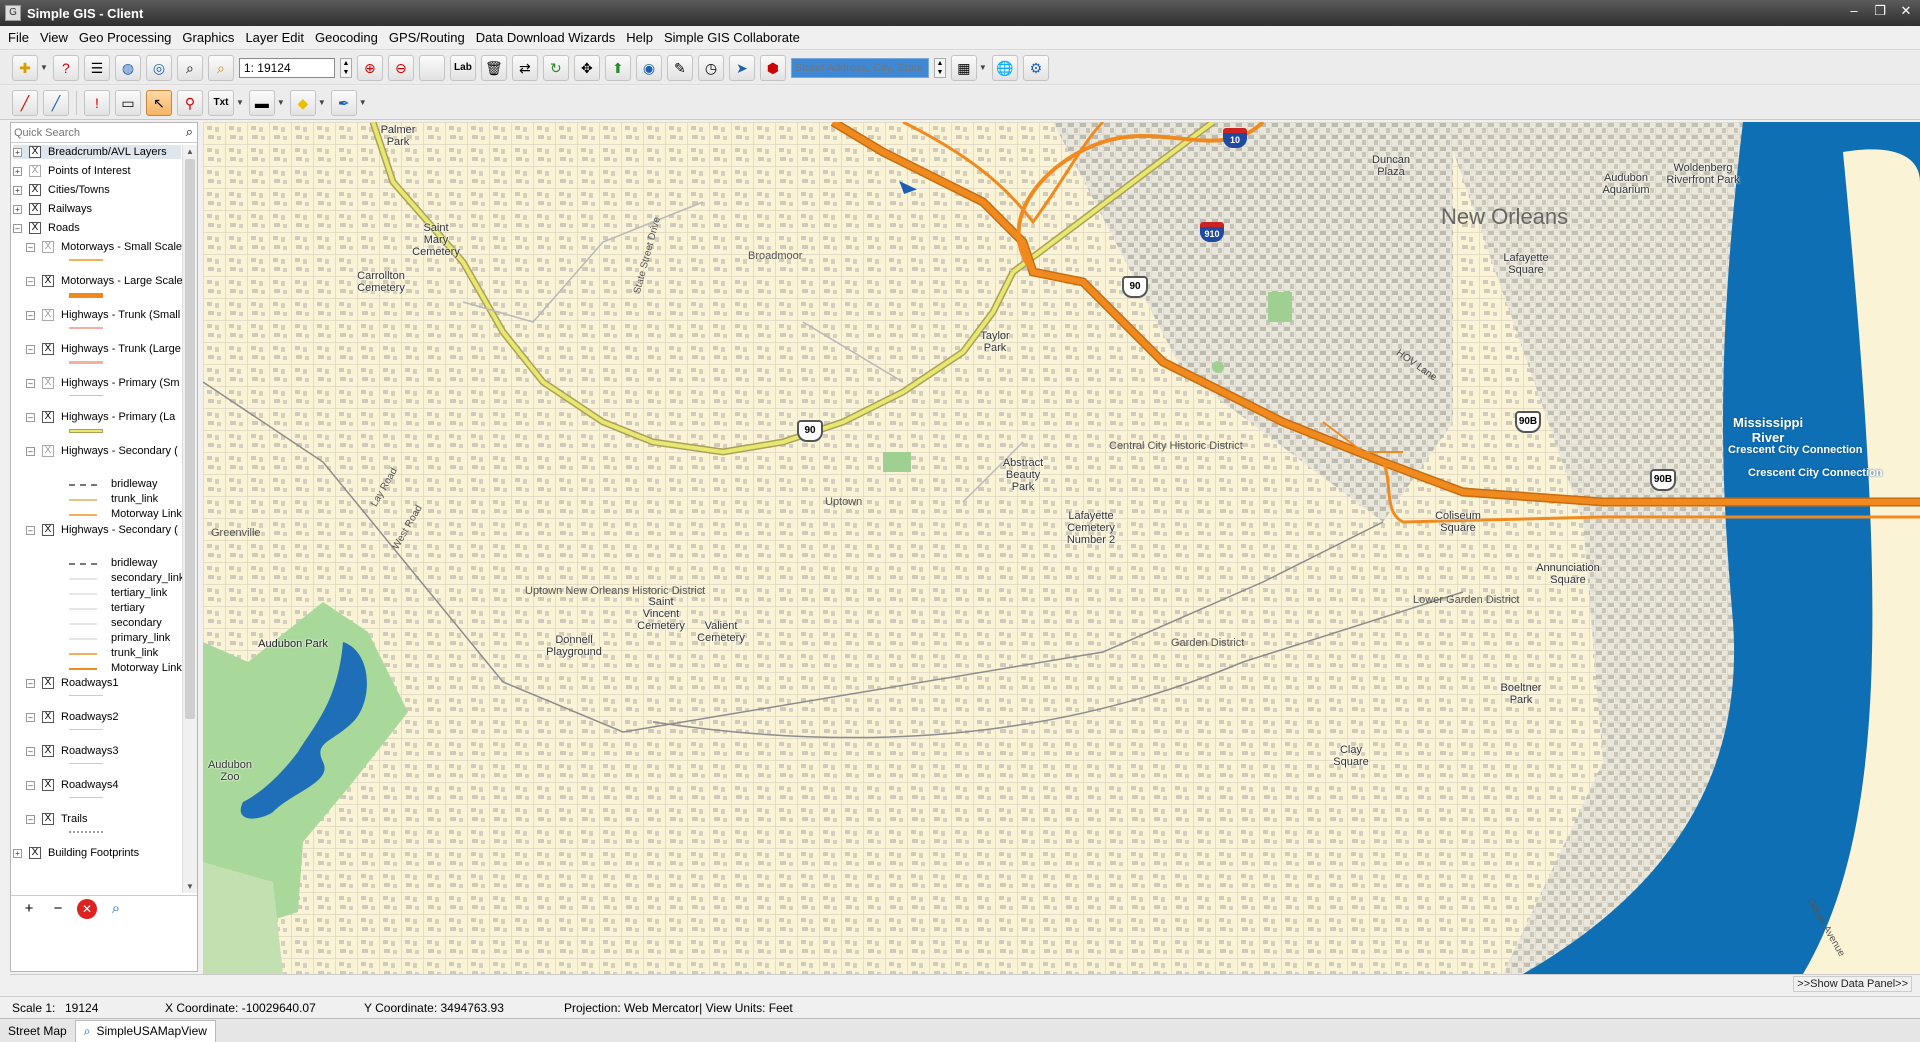 The image size is (1920, 1042). What do you see at coordinates (72, 785) in the screenshot?
I see `layer-item: – X Roadways4` at bounding box center [72, 785].